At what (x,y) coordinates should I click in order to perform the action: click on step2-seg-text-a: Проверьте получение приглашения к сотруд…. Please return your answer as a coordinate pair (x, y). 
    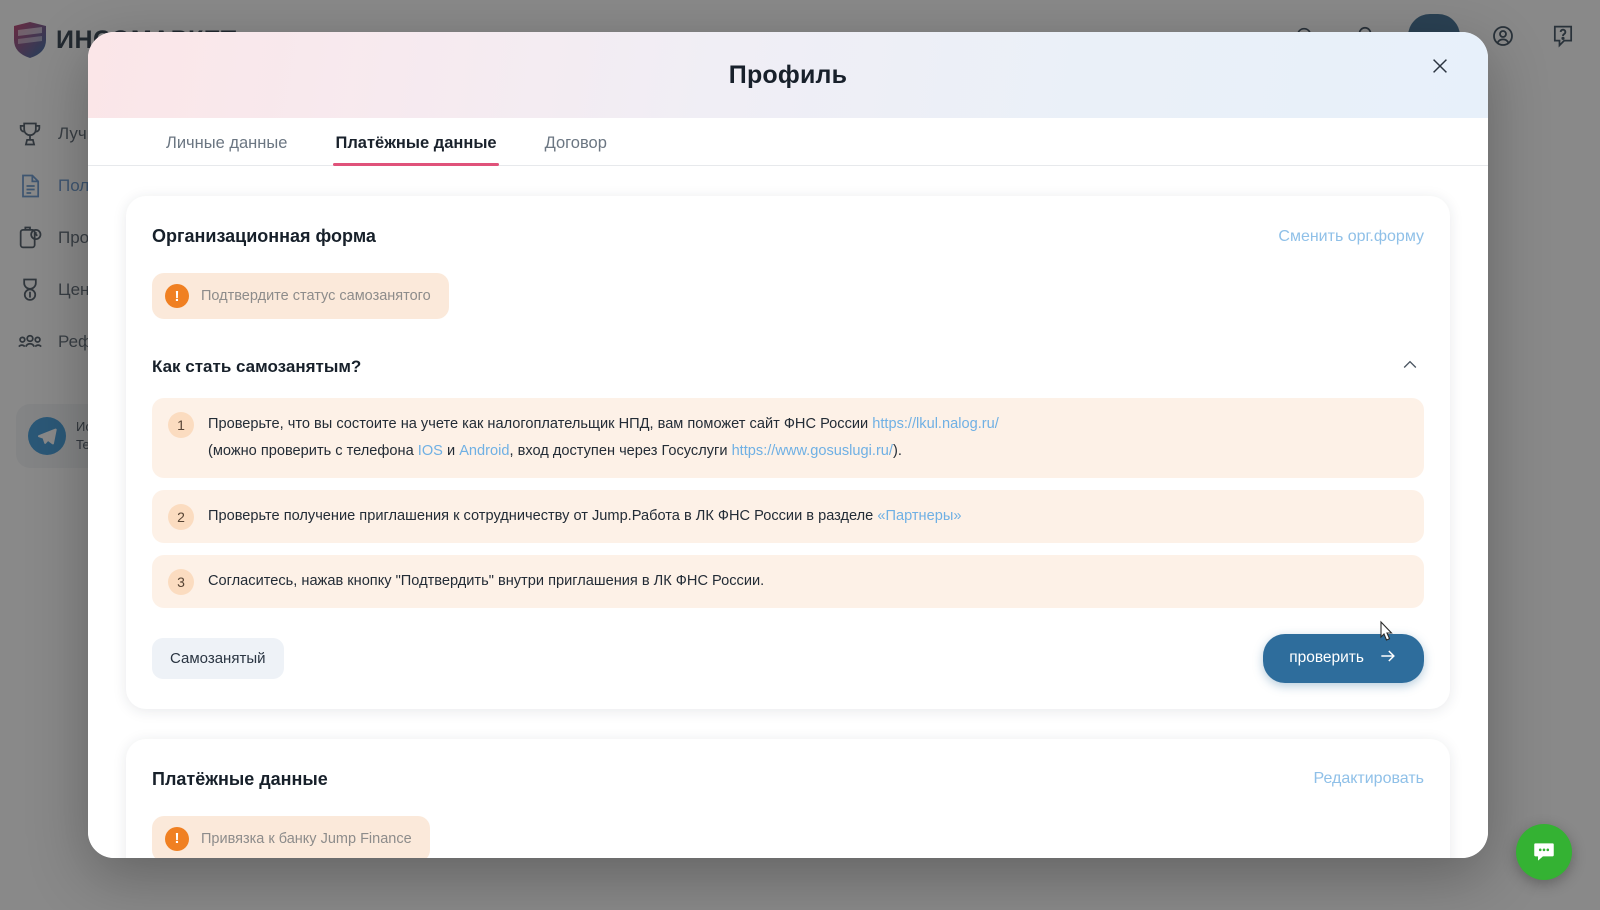
    Looking at the image, I should click on (543, 515).